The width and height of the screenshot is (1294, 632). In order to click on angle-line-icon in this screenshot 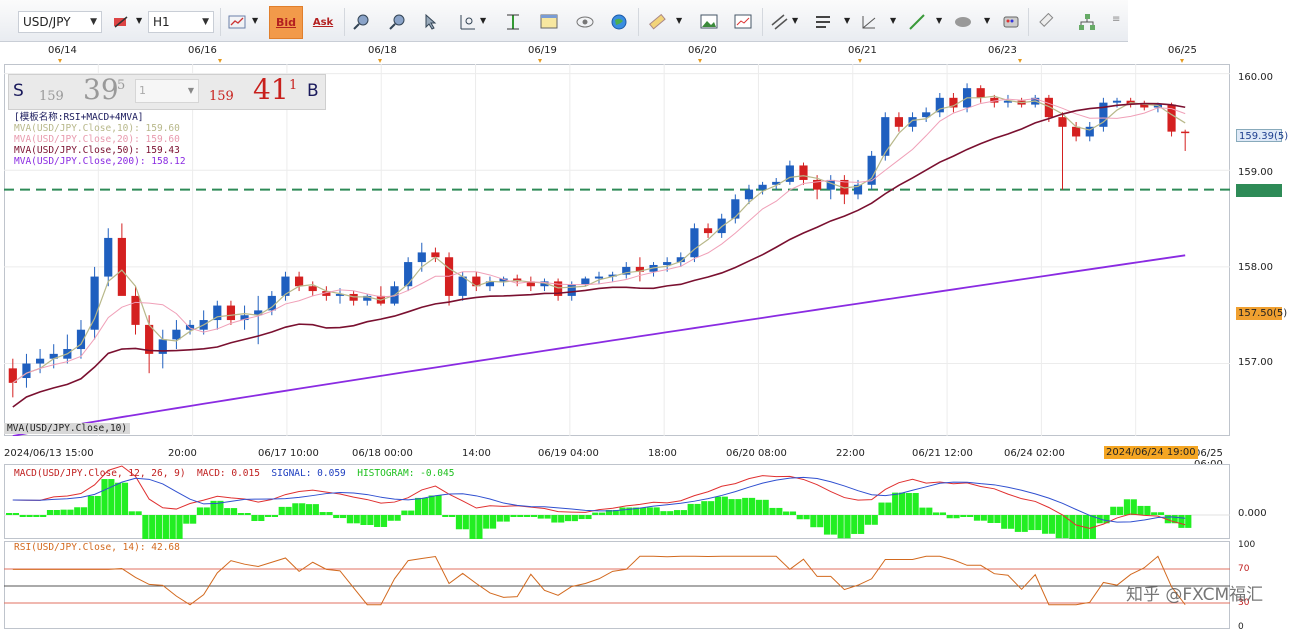, I will do `click(869, 22)`.